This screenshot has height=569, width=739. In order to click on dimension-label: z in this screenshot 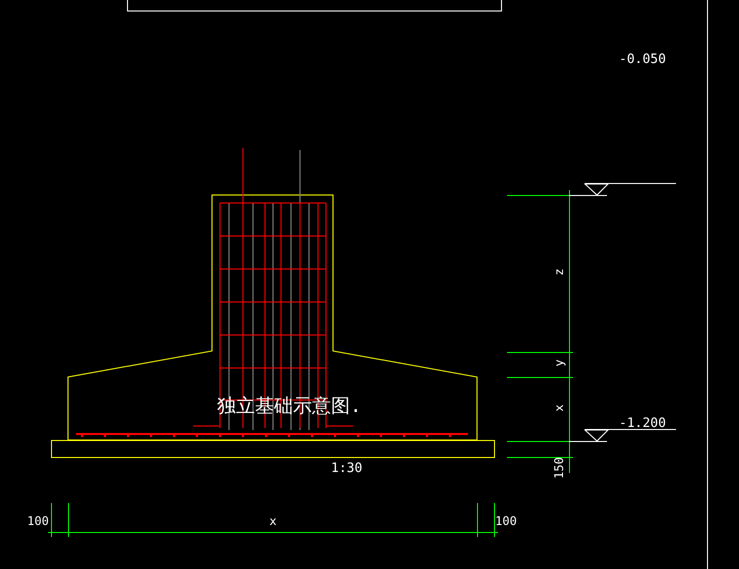, I will do `click(559, 272)`.